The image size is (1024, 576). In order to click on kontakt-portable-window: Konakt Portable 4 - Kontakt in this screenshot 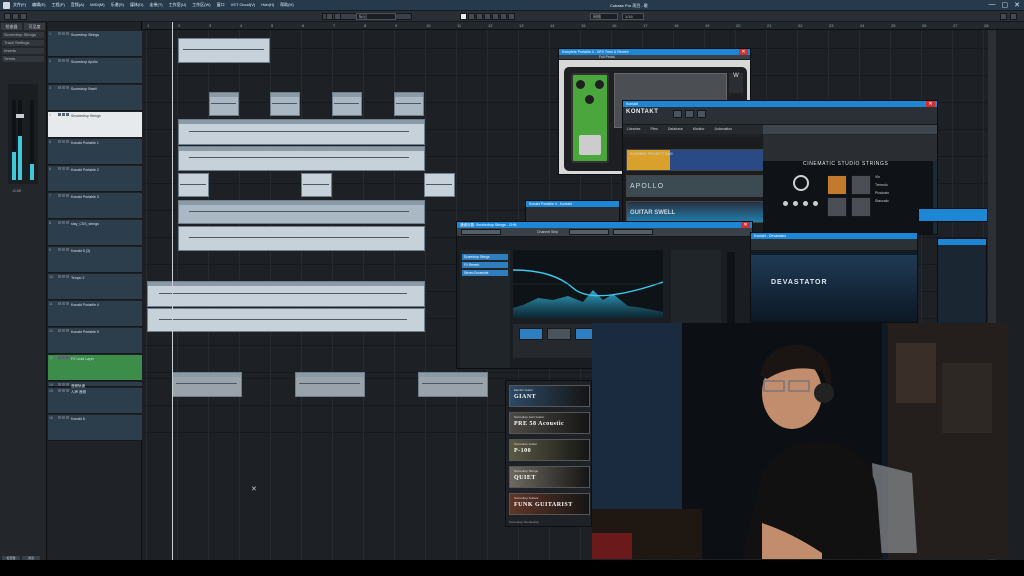, I will do `click(572, 211)`.